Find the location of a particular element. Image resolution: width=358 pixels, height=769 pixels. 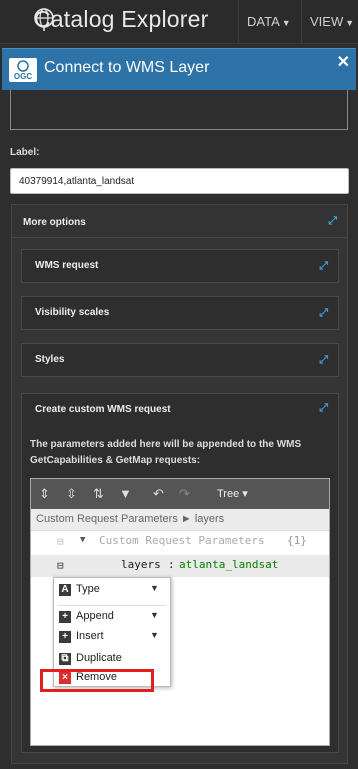

section-title: Create custom WMS request is located at coordinates (103, 409).